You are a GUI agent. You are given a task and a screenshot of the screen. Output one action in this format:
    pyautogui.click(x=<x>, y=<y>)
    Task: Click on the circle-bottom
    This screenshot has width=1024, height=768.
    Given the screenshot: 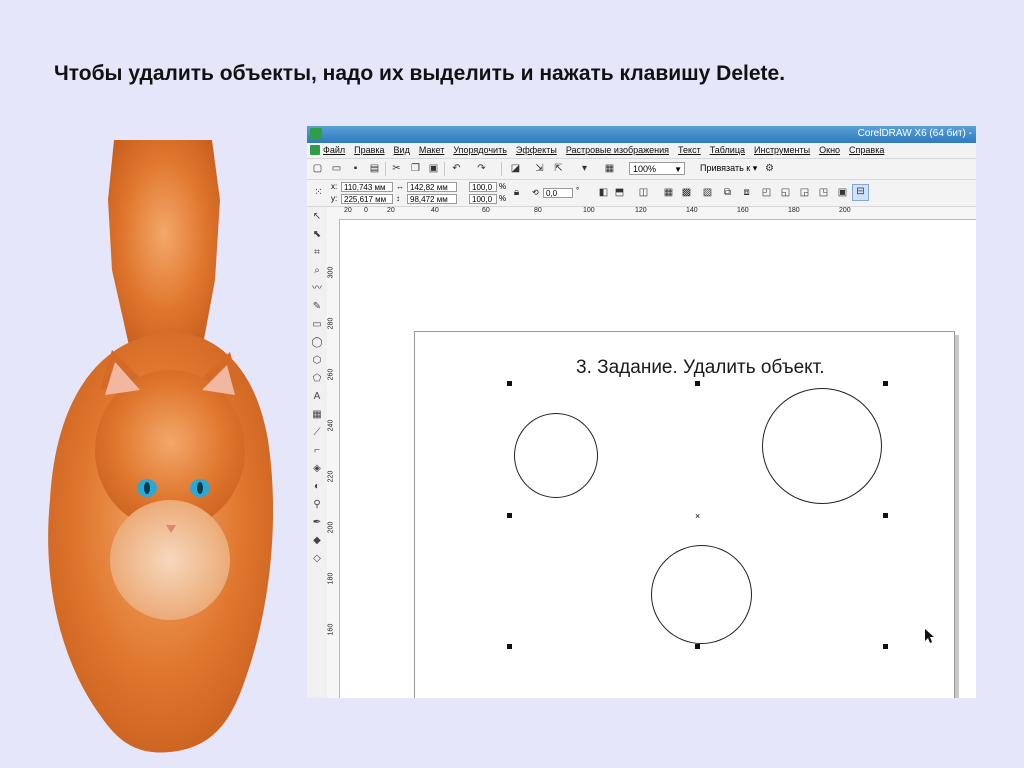 What is the action you would take?
    pyautogui.click(x=701, y=594)
    